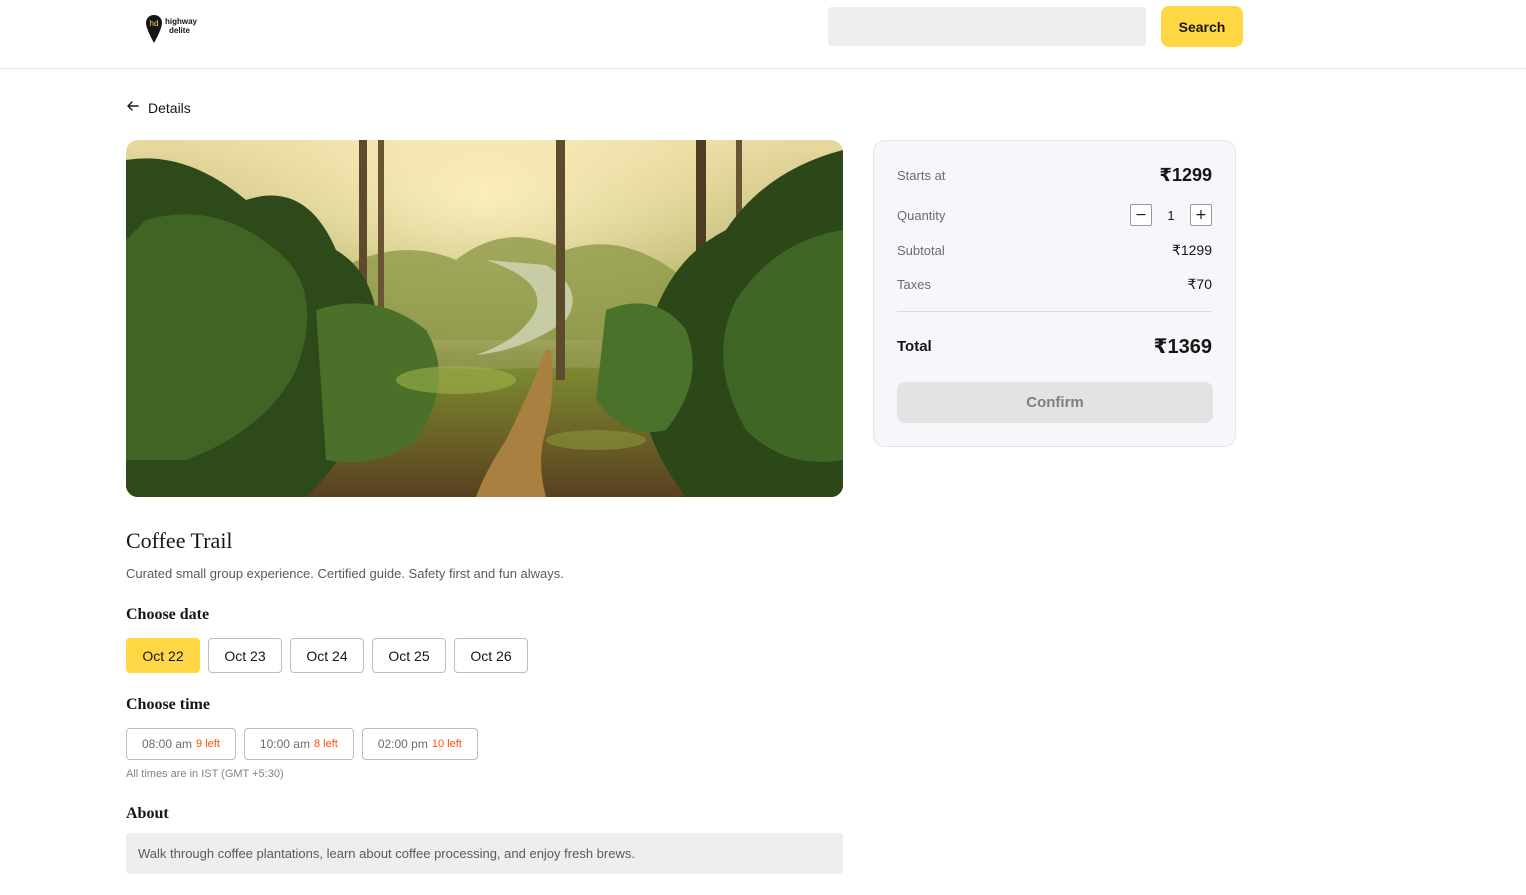 The image size is (1526, 895). What do you see at coordinates (914, 346) in the screenshot?
I see `total-label: Total` at bounding box center [914, 346].